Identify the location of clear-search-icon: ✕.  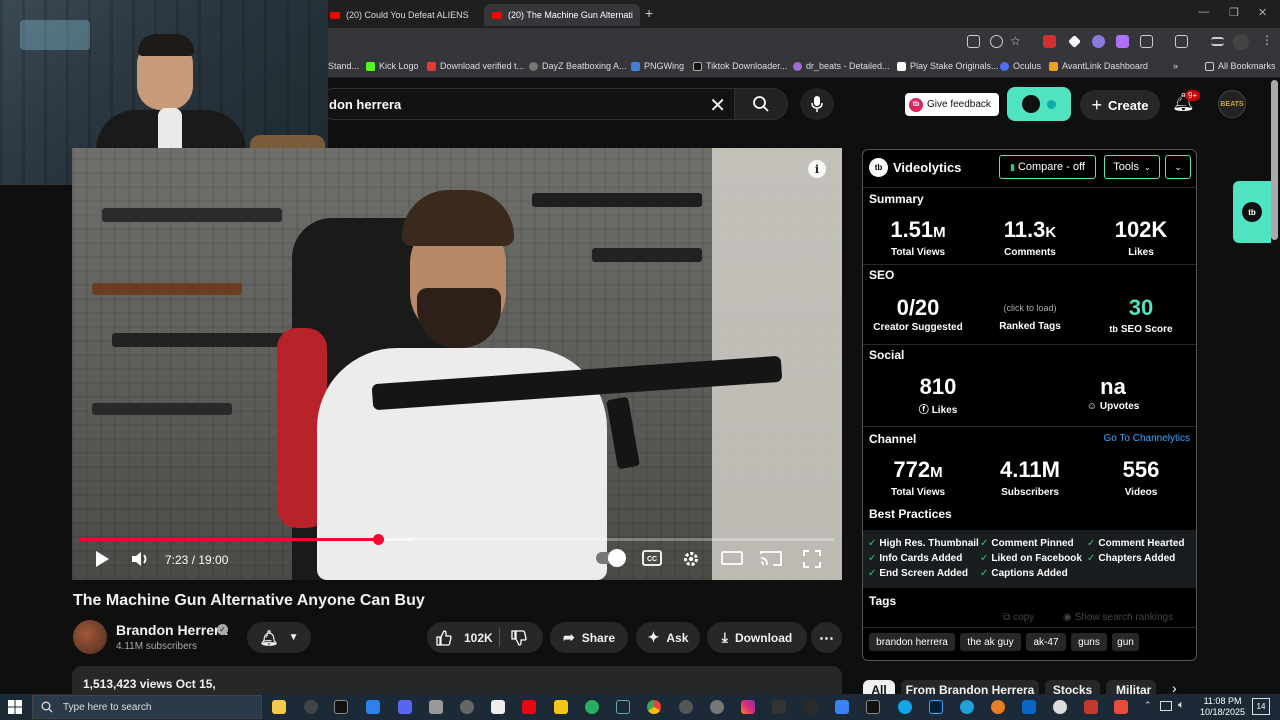
(717, 105).